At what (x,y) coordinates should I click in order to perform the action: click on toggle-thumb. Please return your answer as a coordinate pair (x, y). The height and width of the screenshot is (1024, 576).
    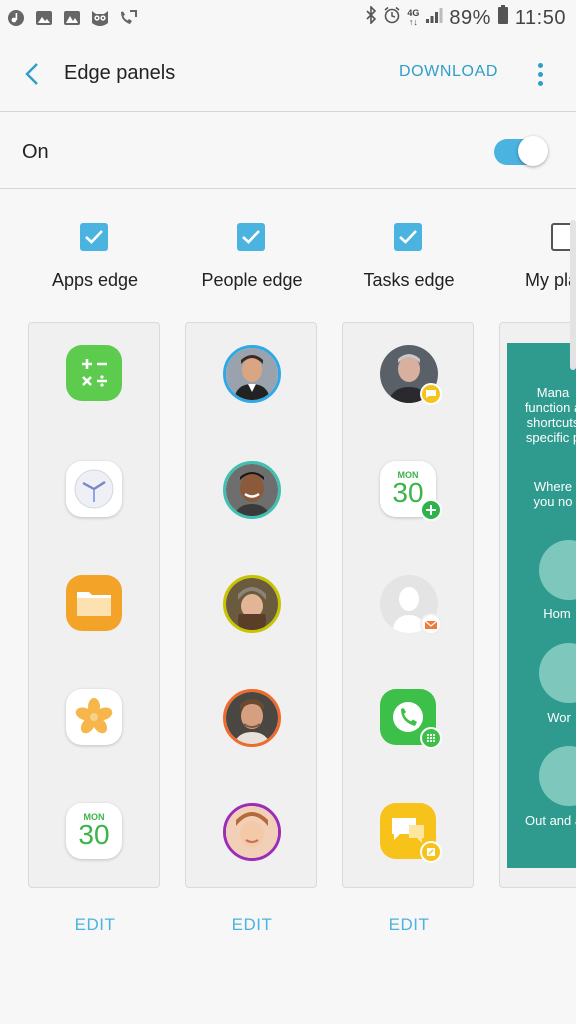
    Looking at the image, I should click on (533, 151).